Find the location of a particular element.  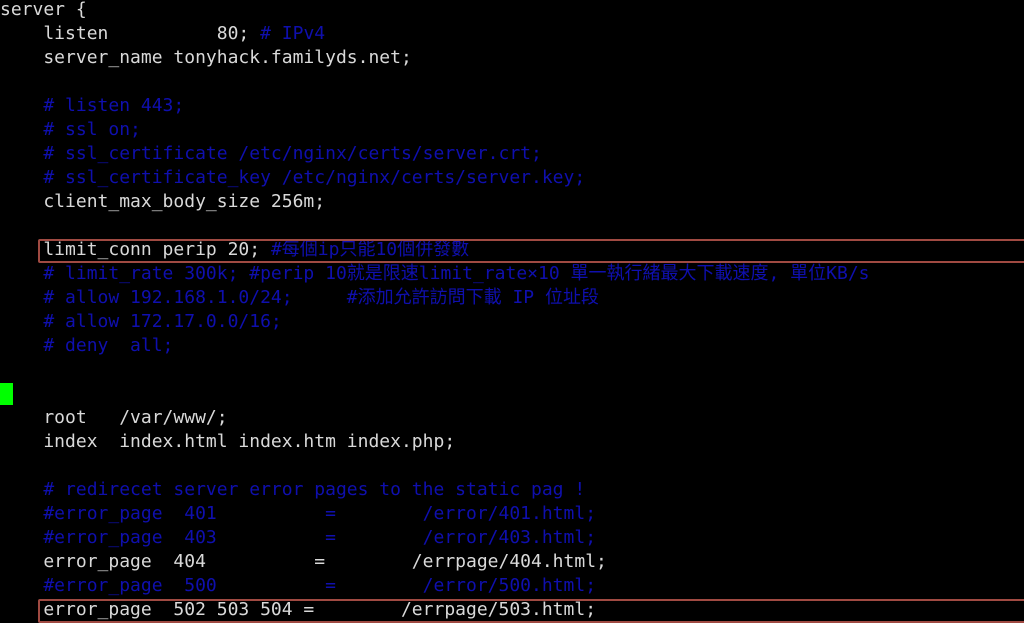

inline-comment-text: #每個ip只能10個併發數 is located at coordinates (370, 249).